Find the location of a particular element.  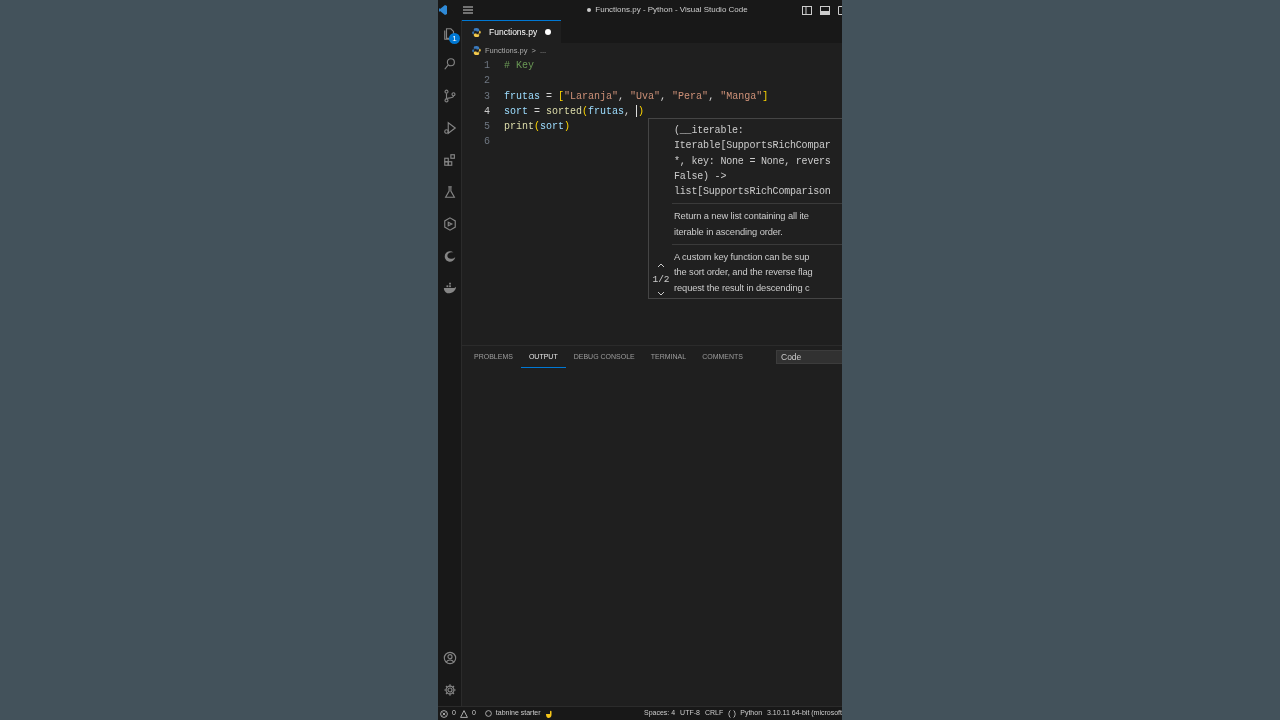

run-debug-icon is located at coordinates (449, 128).